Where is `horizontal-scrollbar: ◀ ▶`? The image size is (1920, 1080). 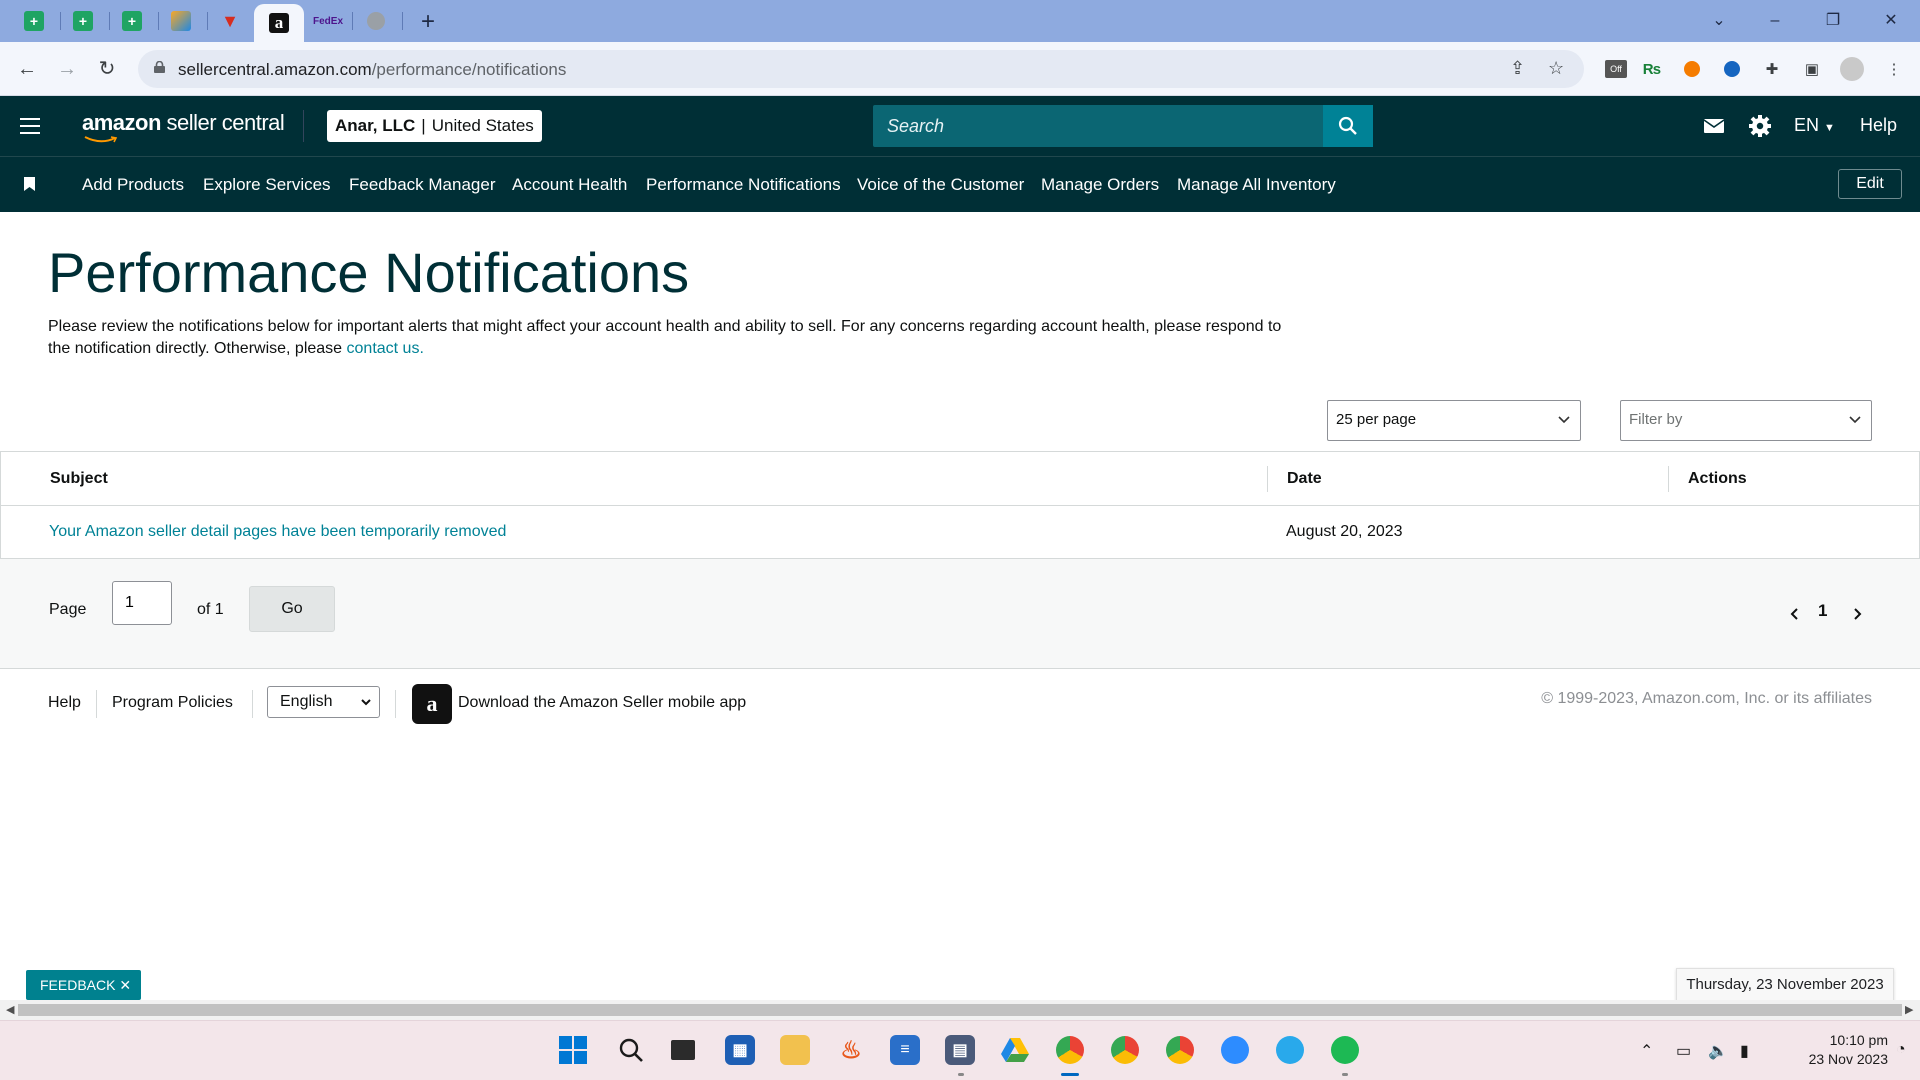 horizontal-scrollbar: ◀ ▶ is located at coordinates (960, 1010).